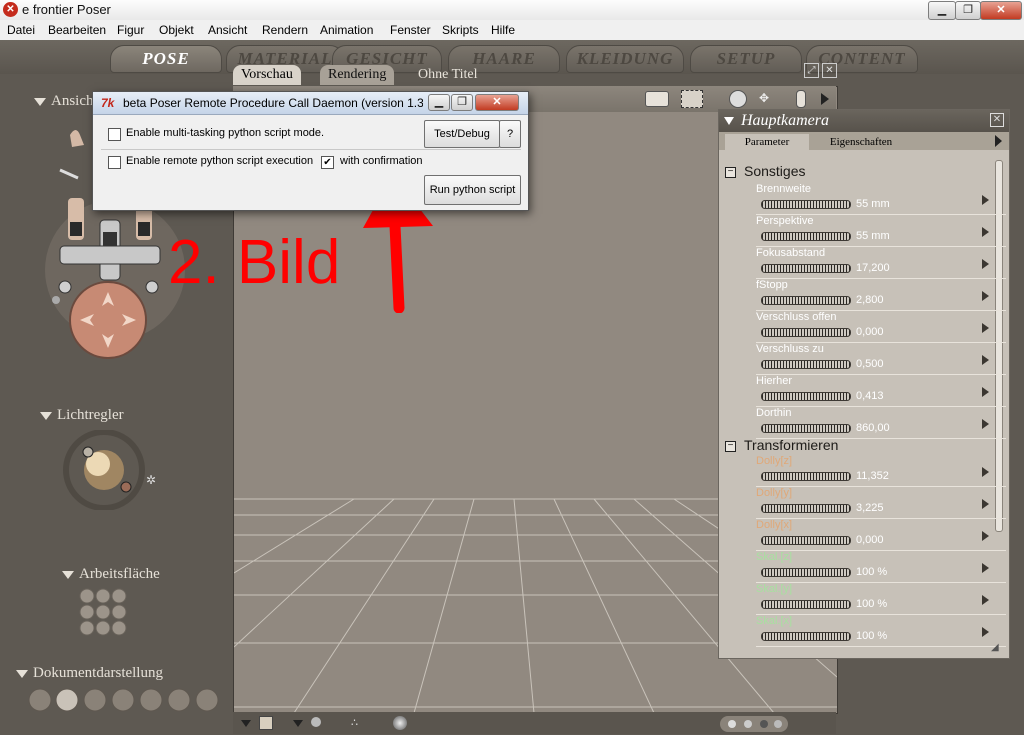  I want to click on param-row: Skal.[y] 100 %, so click(881, 599).